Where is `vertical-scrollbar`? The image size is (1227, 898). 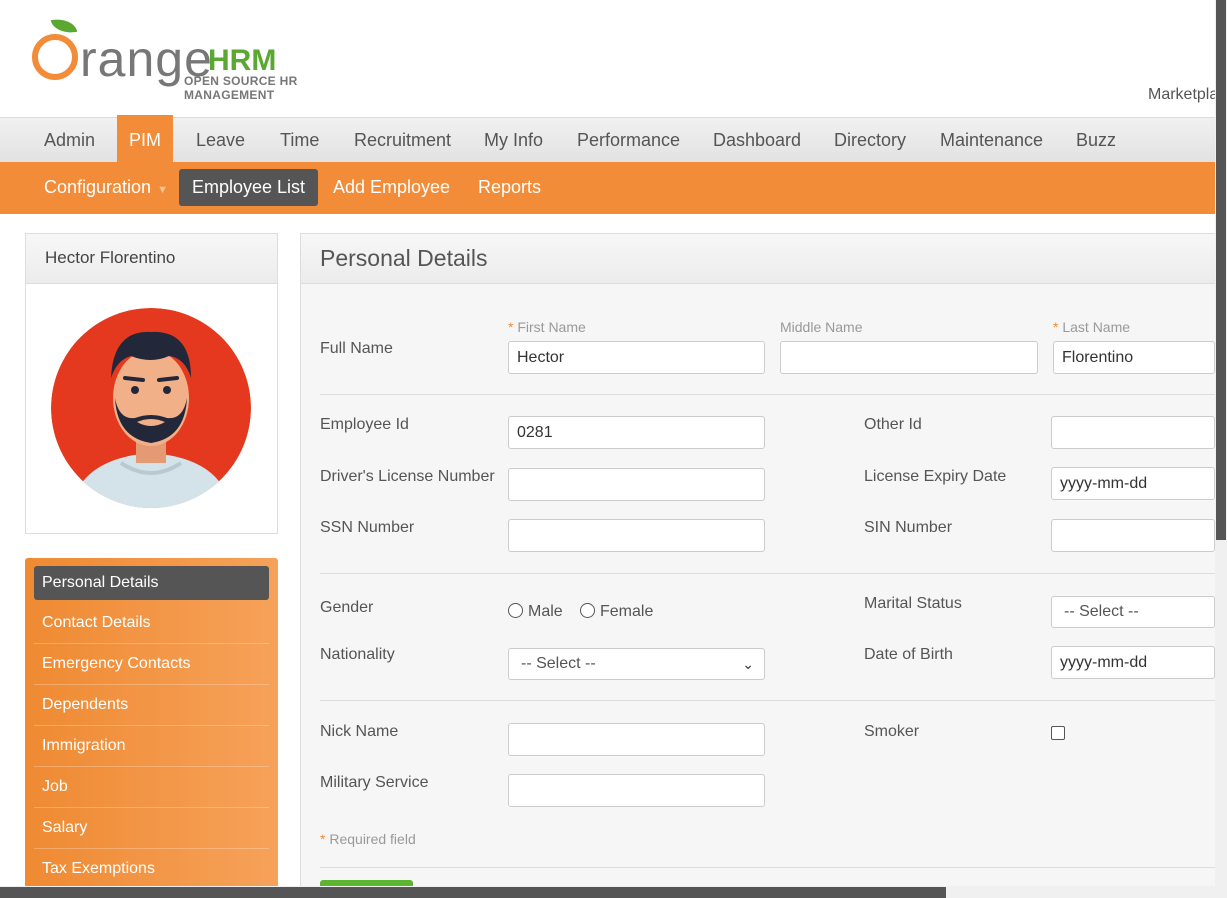
vertical-scrollbar is located at coordinates (1221, 449).